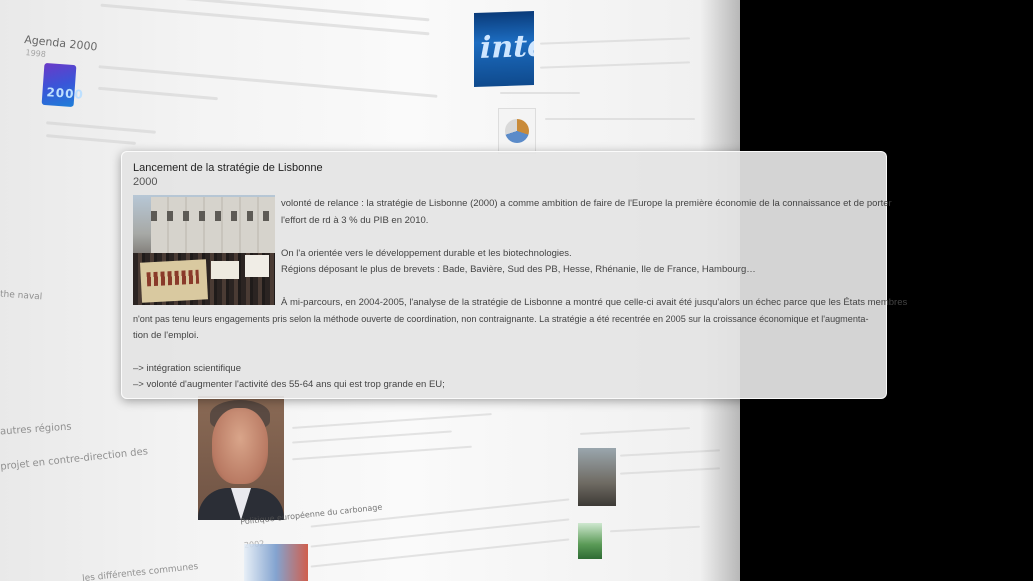 The height and width of the screenshot is (581, 1033). I want to click on photo-building, so click(213, 228).